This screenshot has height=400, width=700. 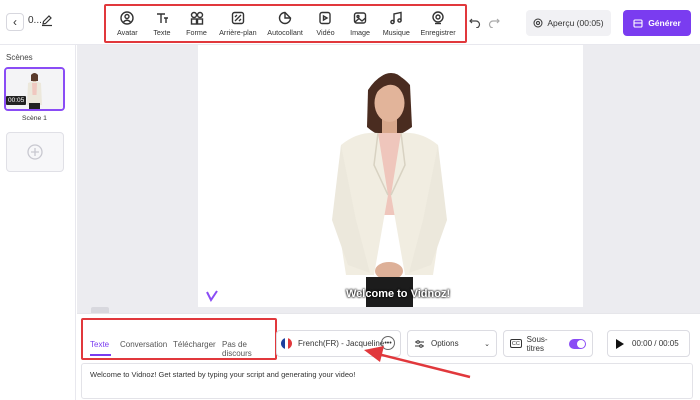 I want to click on playback-time: 00:00 / 00:05, so click(x=655, y=343).